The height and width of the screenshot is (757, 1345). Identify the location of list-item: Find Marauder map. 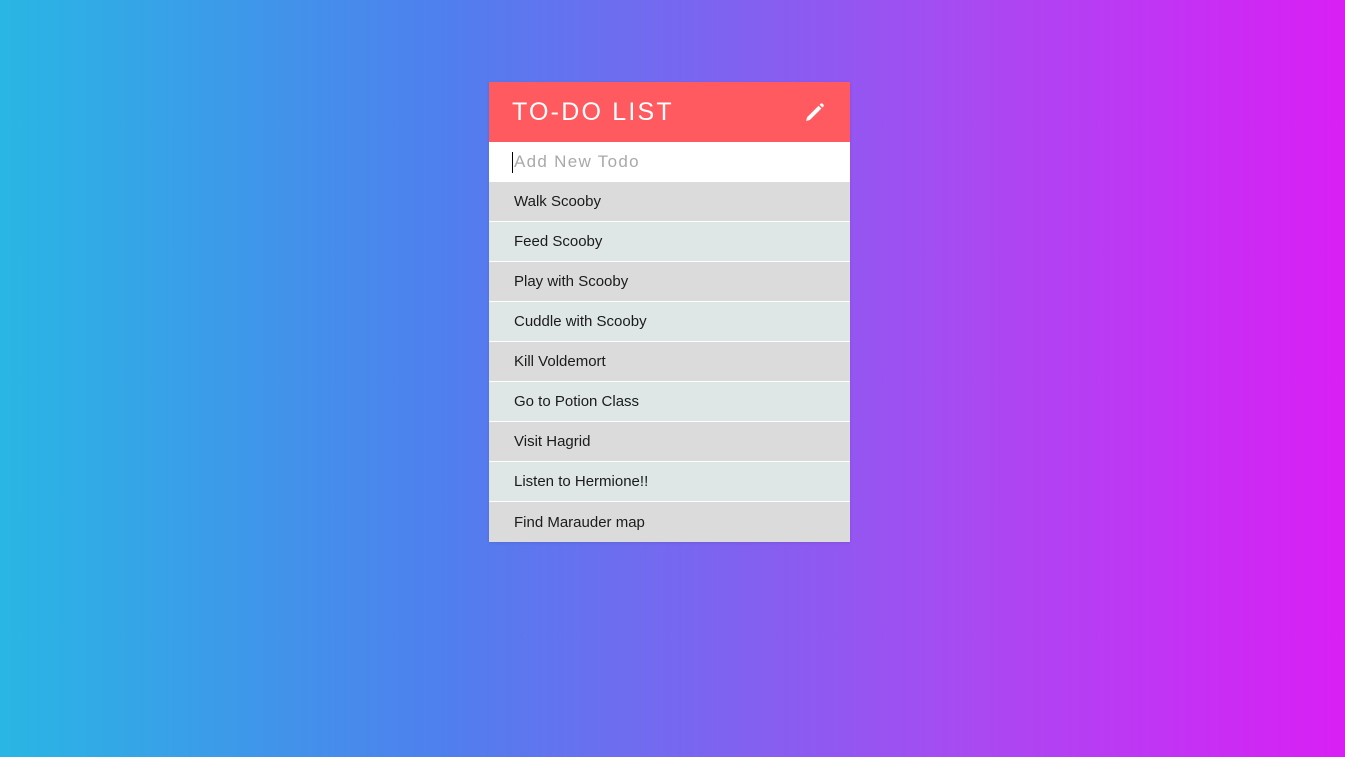
(669, 522).